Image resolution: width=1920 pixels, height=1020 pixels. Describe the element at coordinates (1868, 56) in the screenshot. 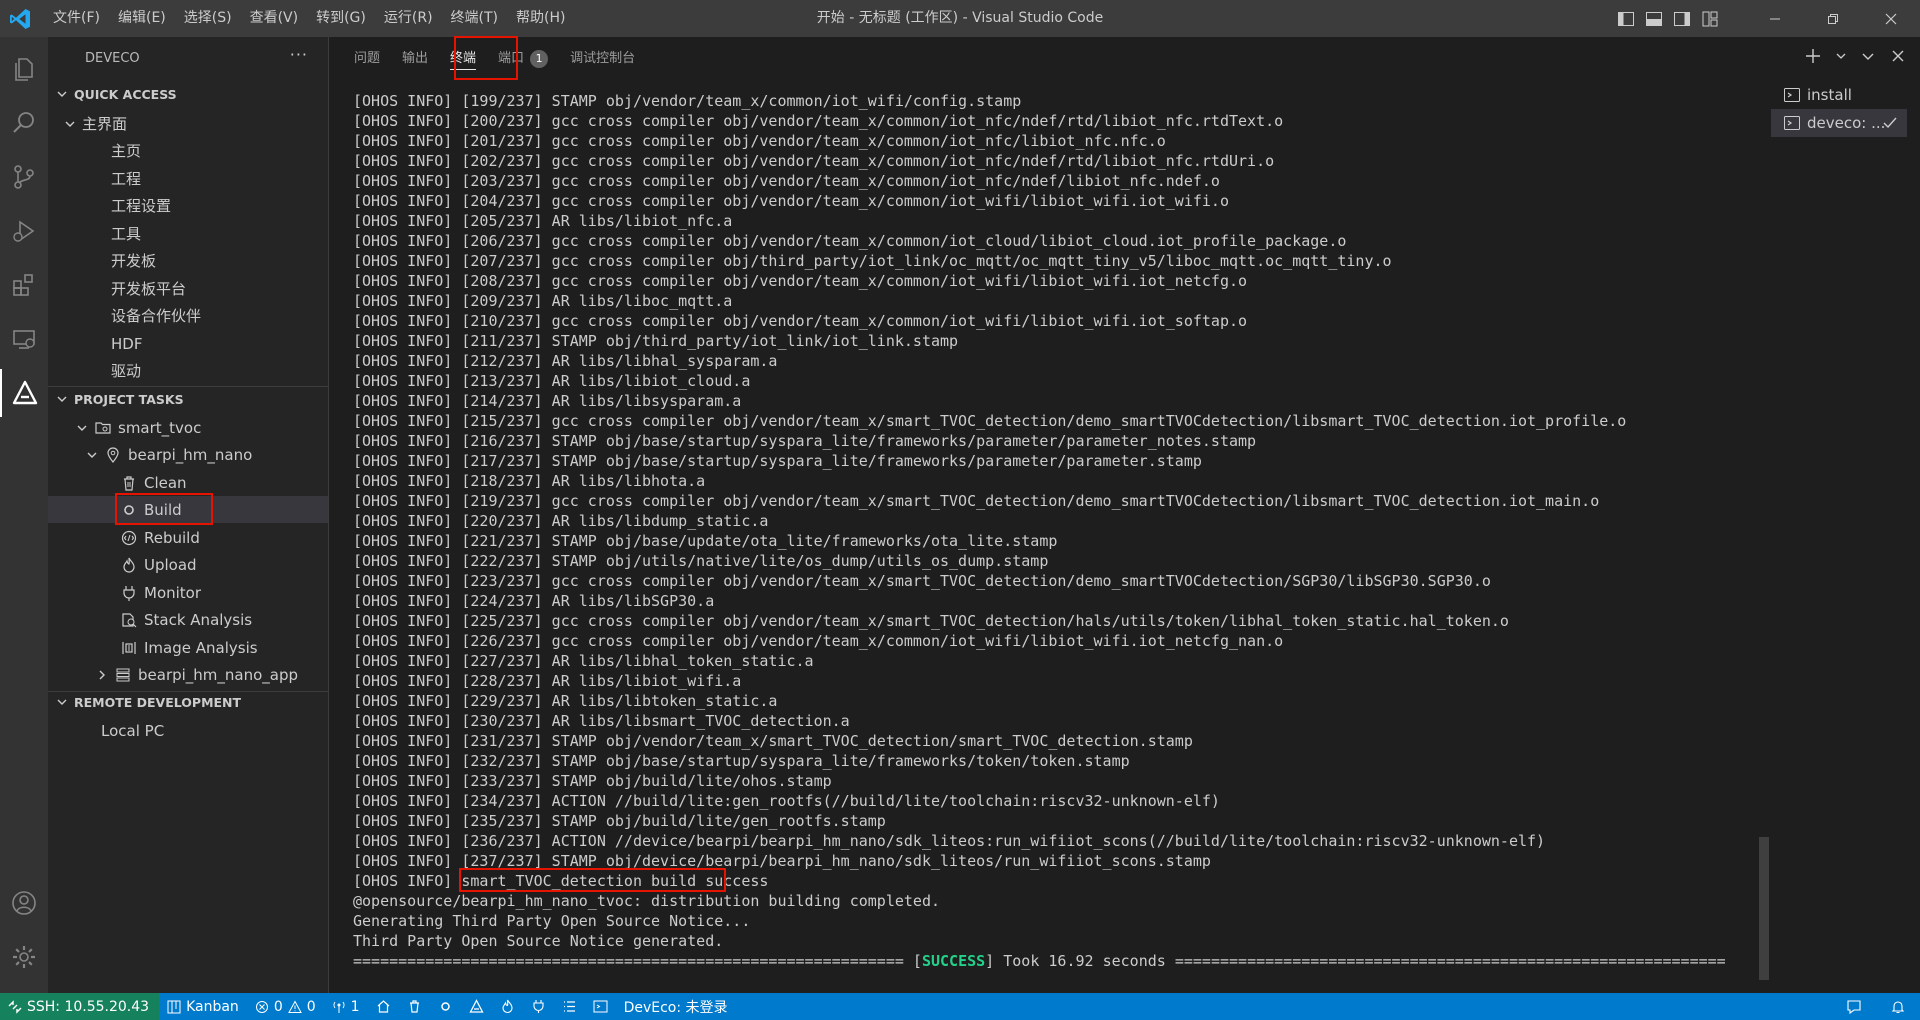

I see `maximize-panel-chevron-icon` at that location.